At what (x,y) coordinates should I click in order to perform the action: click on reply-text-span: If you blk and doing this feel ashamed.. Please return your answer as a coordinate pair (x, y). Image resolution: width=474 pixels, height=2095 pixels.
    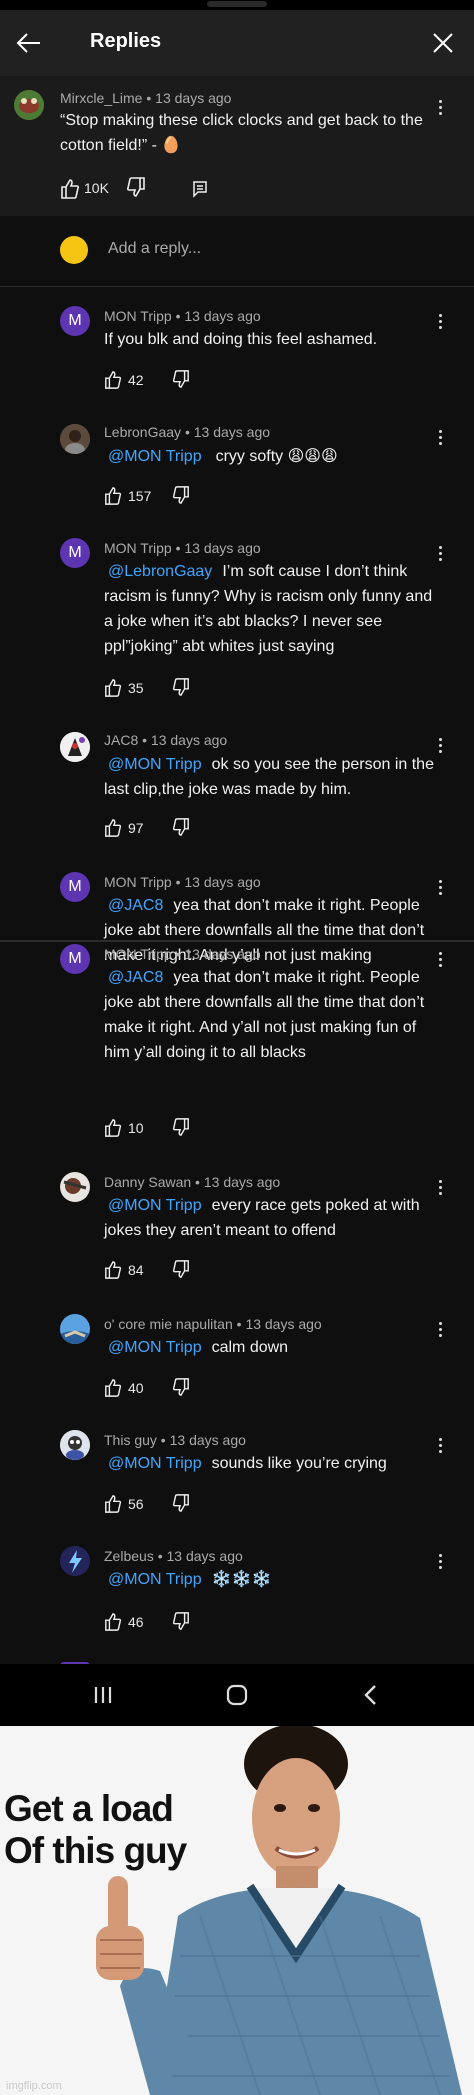
    Looking at the image, I should click on (241, 339).